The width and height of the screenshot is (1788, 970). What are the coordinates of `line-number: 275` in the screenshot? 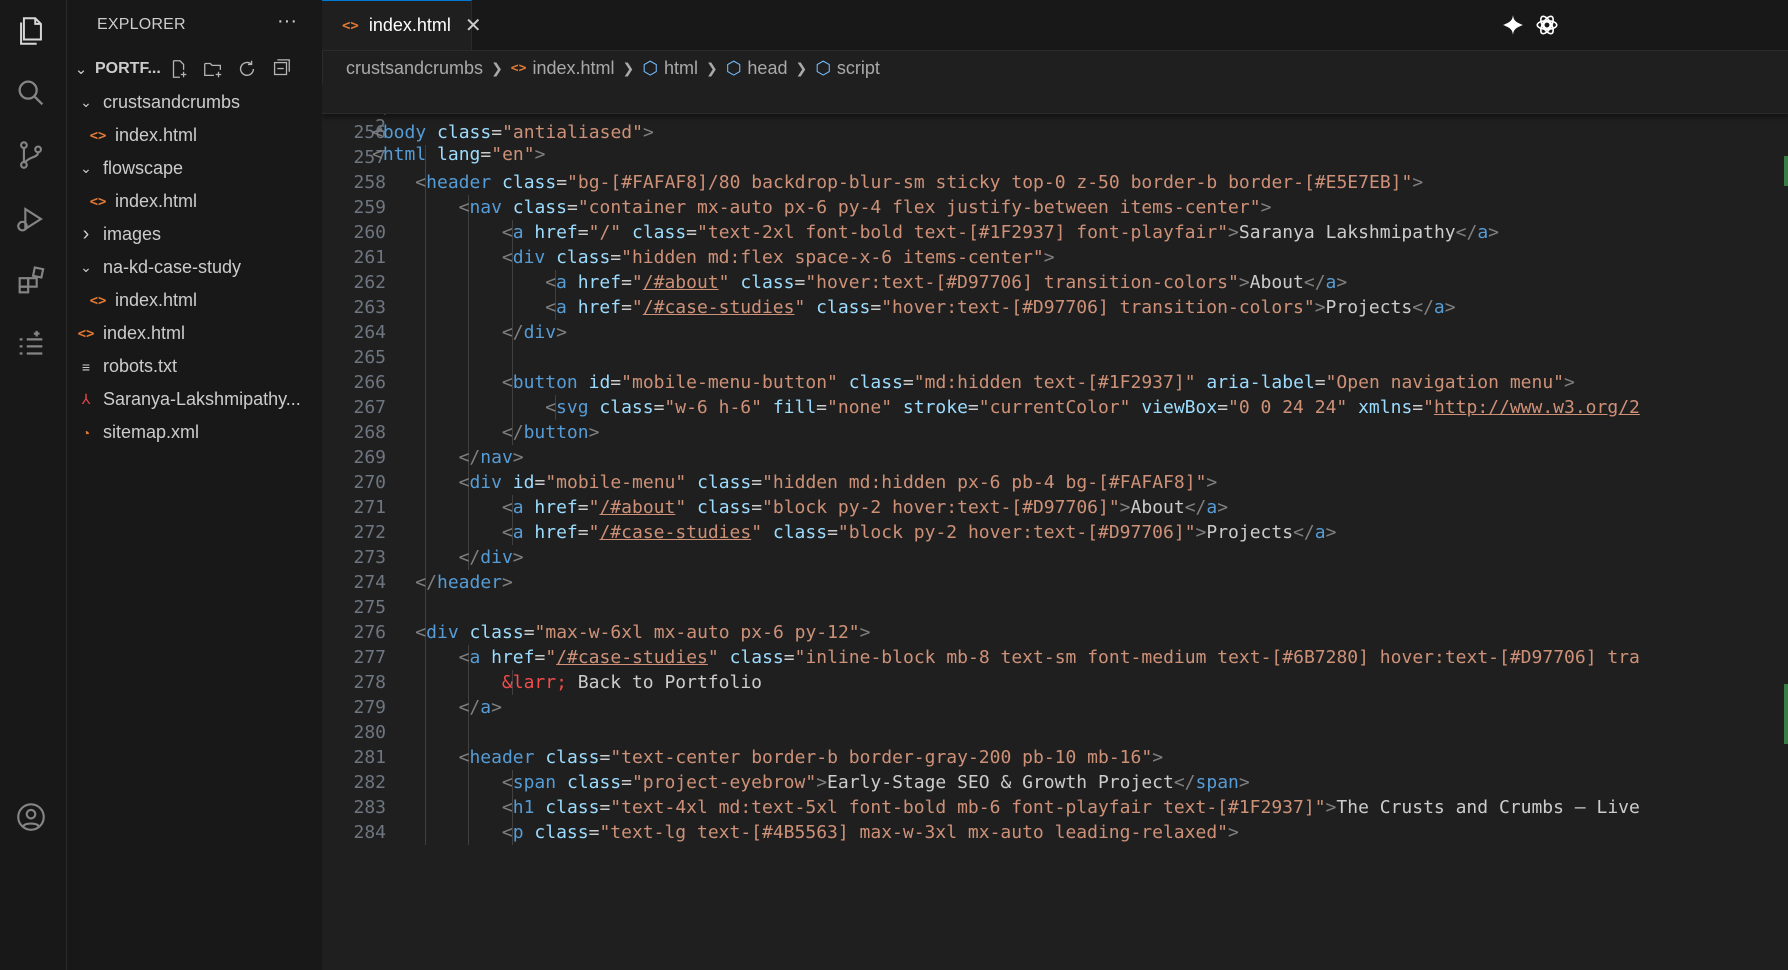 It's located at (369, 607).